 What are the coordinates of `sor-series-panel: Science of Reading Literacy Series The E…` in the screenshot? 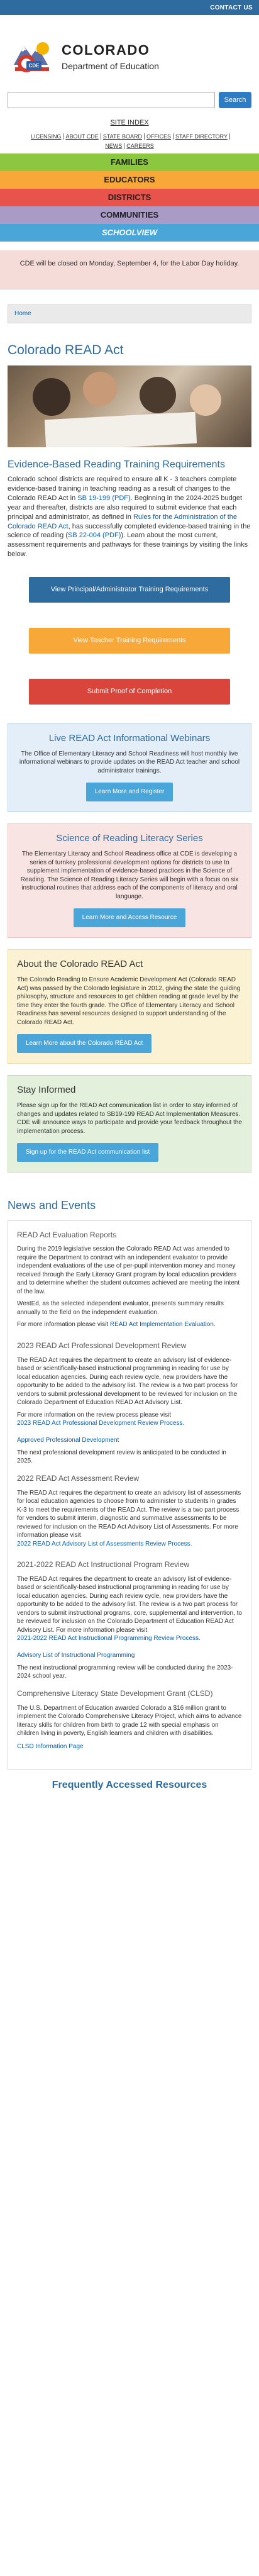 It's located at (129, 881).